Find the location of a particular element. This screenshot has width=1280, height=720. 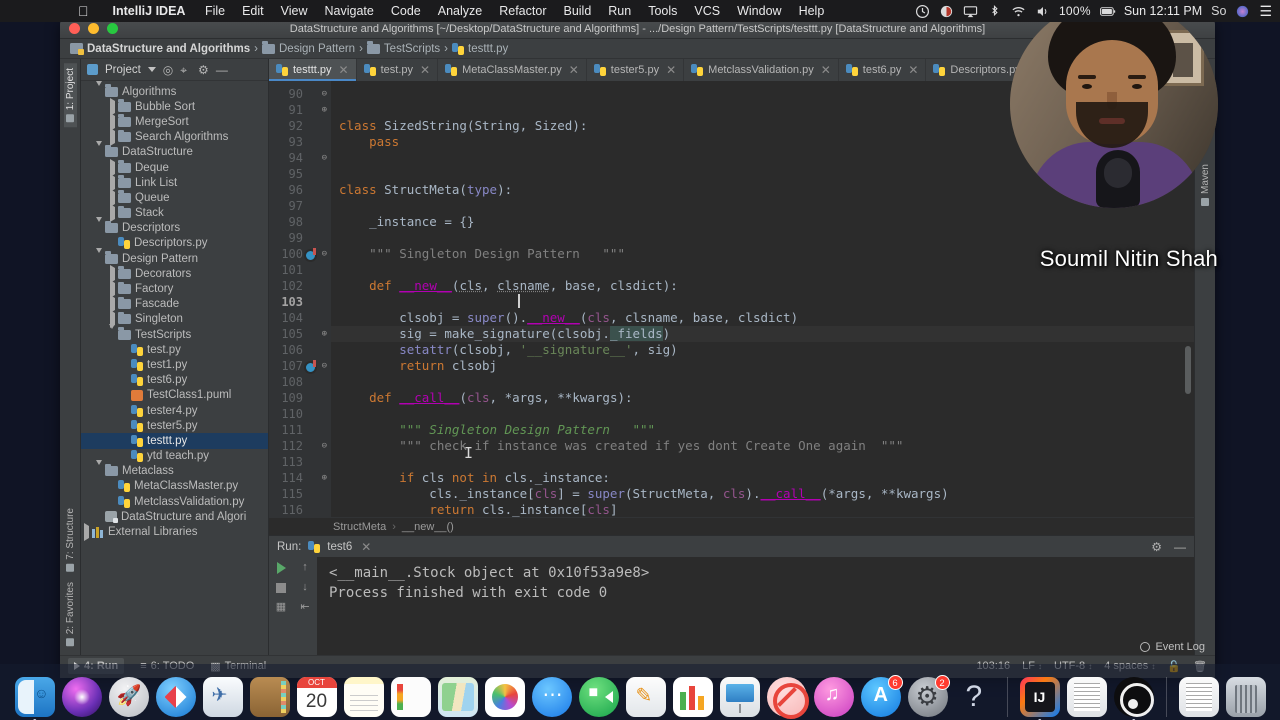

menu-item-analyze: Analyze is located at coordinates (459, 11).